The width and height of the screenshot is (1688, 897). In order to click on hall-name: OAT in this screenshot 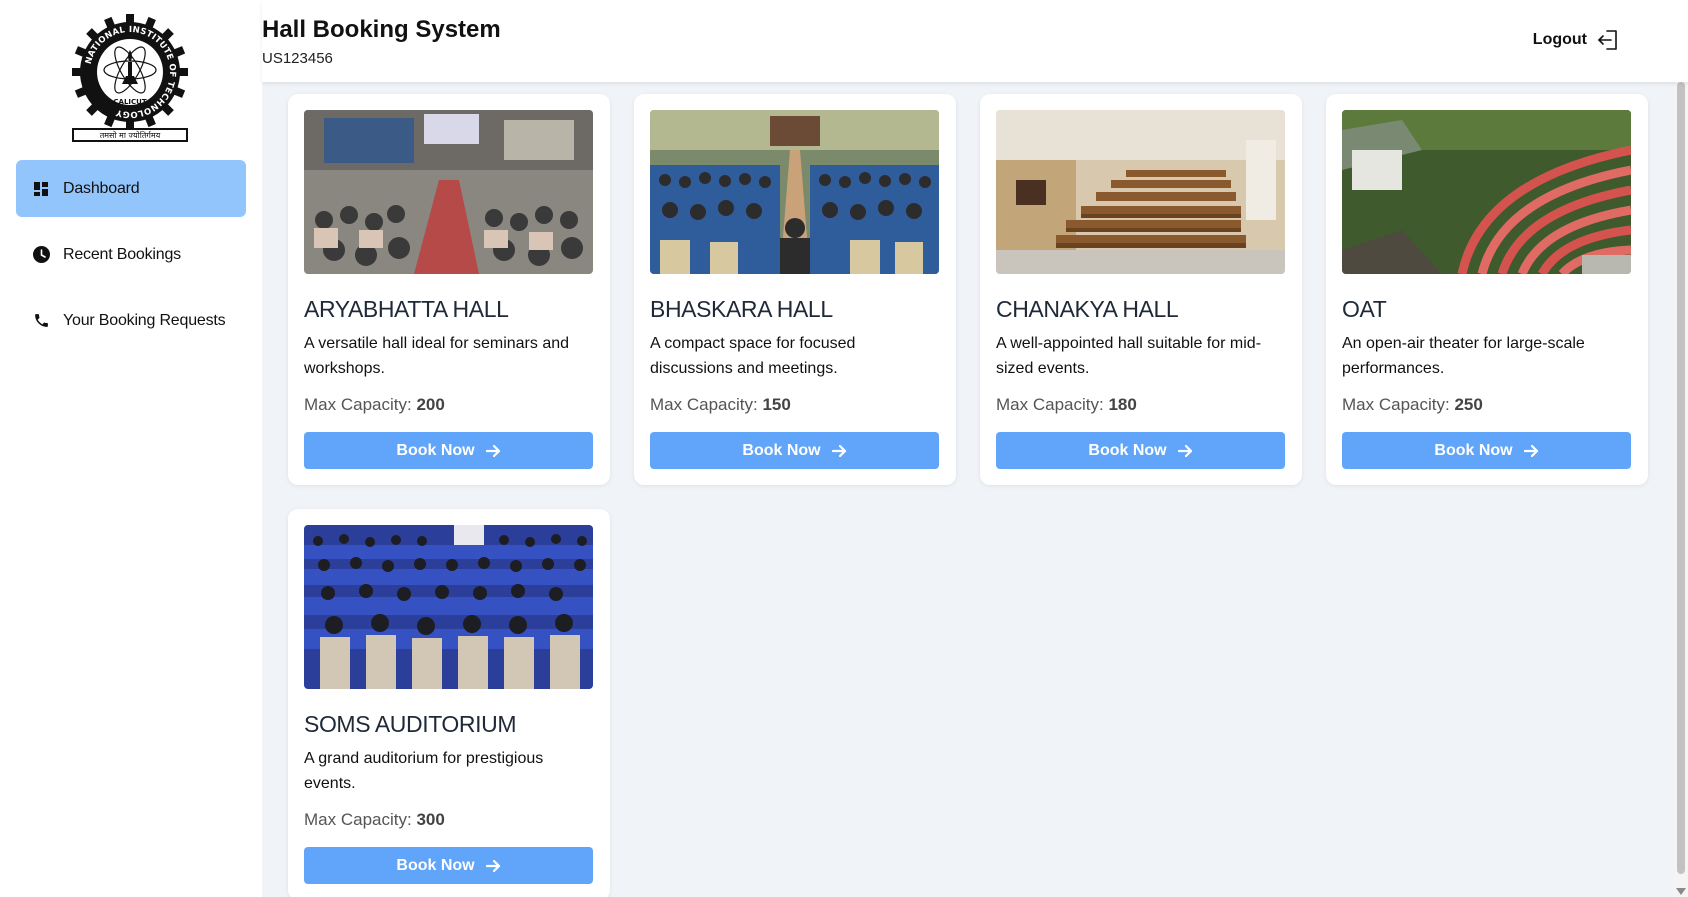, I will do `click(1364, 309)`.